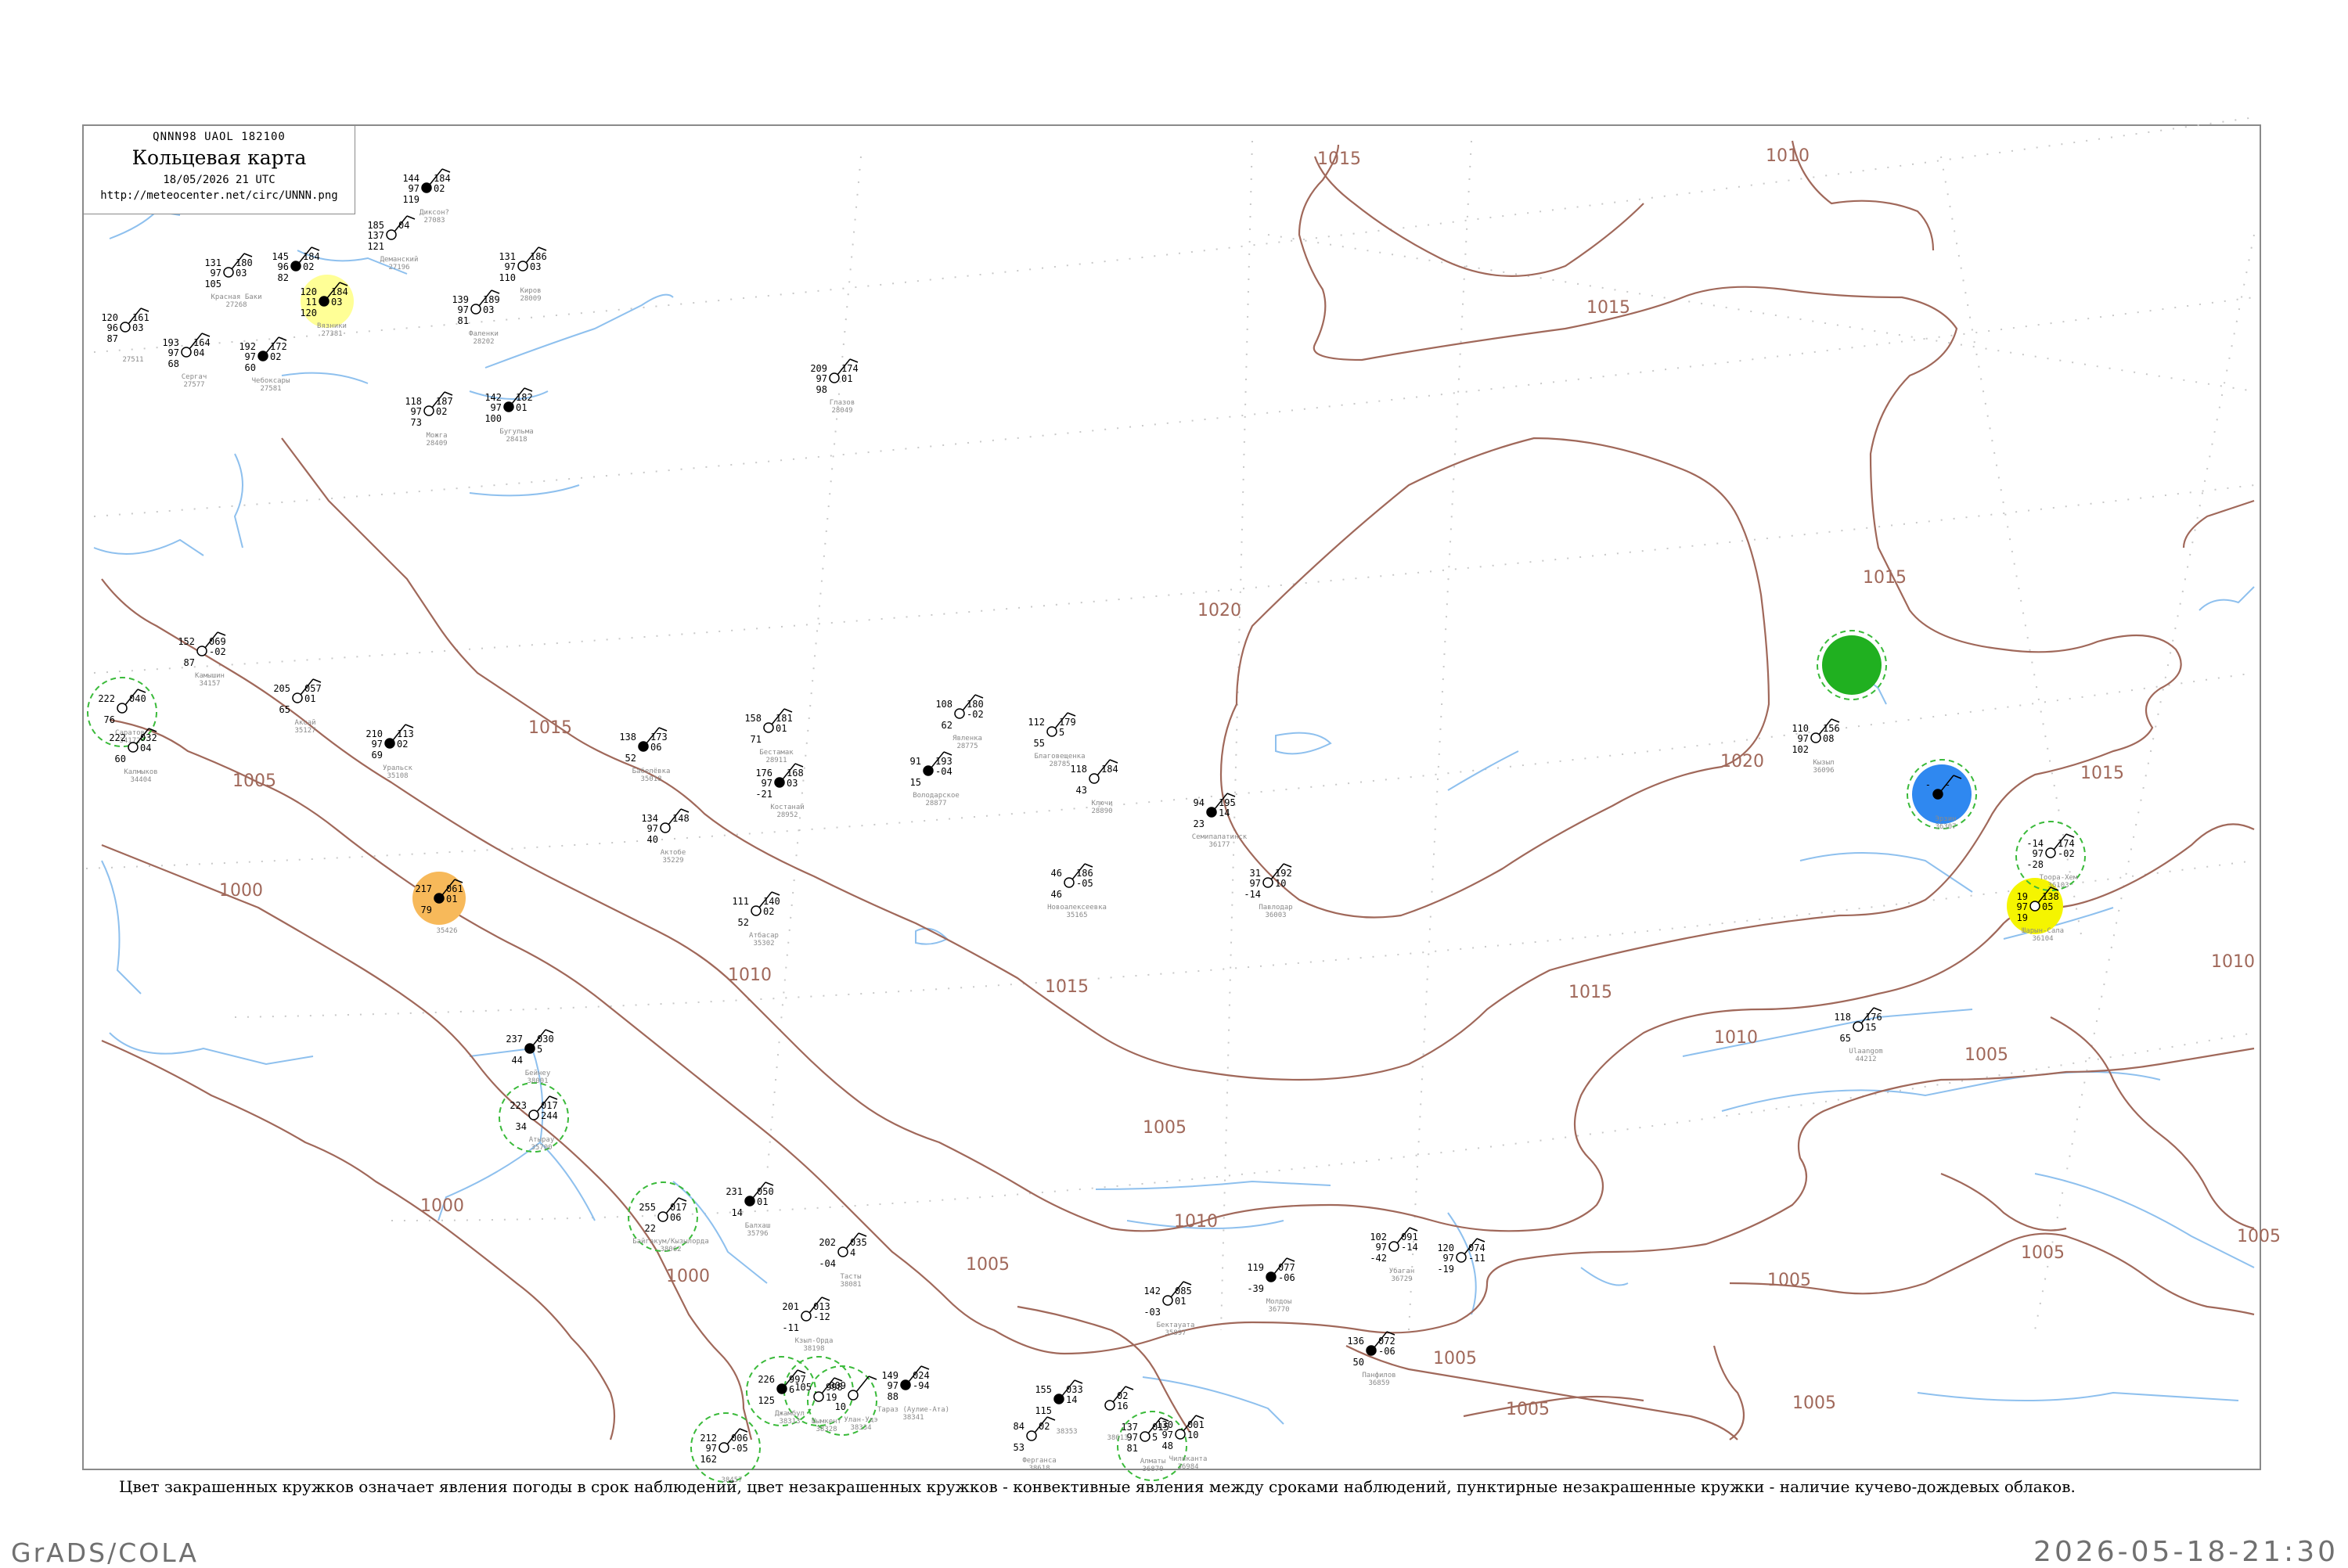 The image size is (2348, 1568). I want to click on station-temperature: 118, so click(1078, 769).